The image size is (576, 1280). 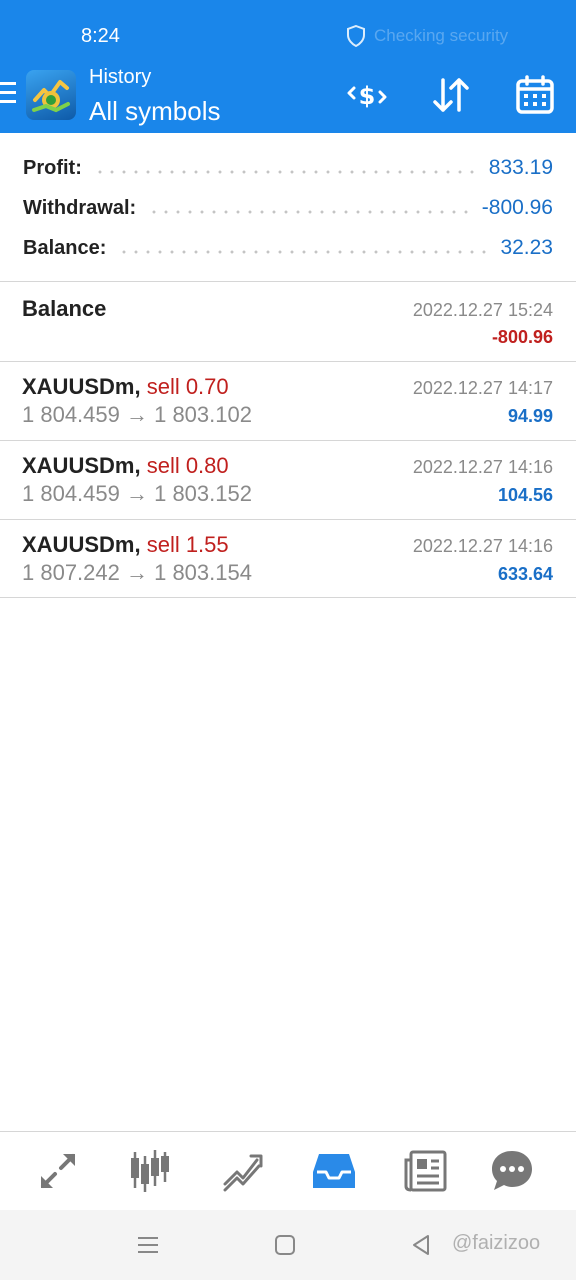 I want to click on trade-icon, so click(x=242, y=1171).